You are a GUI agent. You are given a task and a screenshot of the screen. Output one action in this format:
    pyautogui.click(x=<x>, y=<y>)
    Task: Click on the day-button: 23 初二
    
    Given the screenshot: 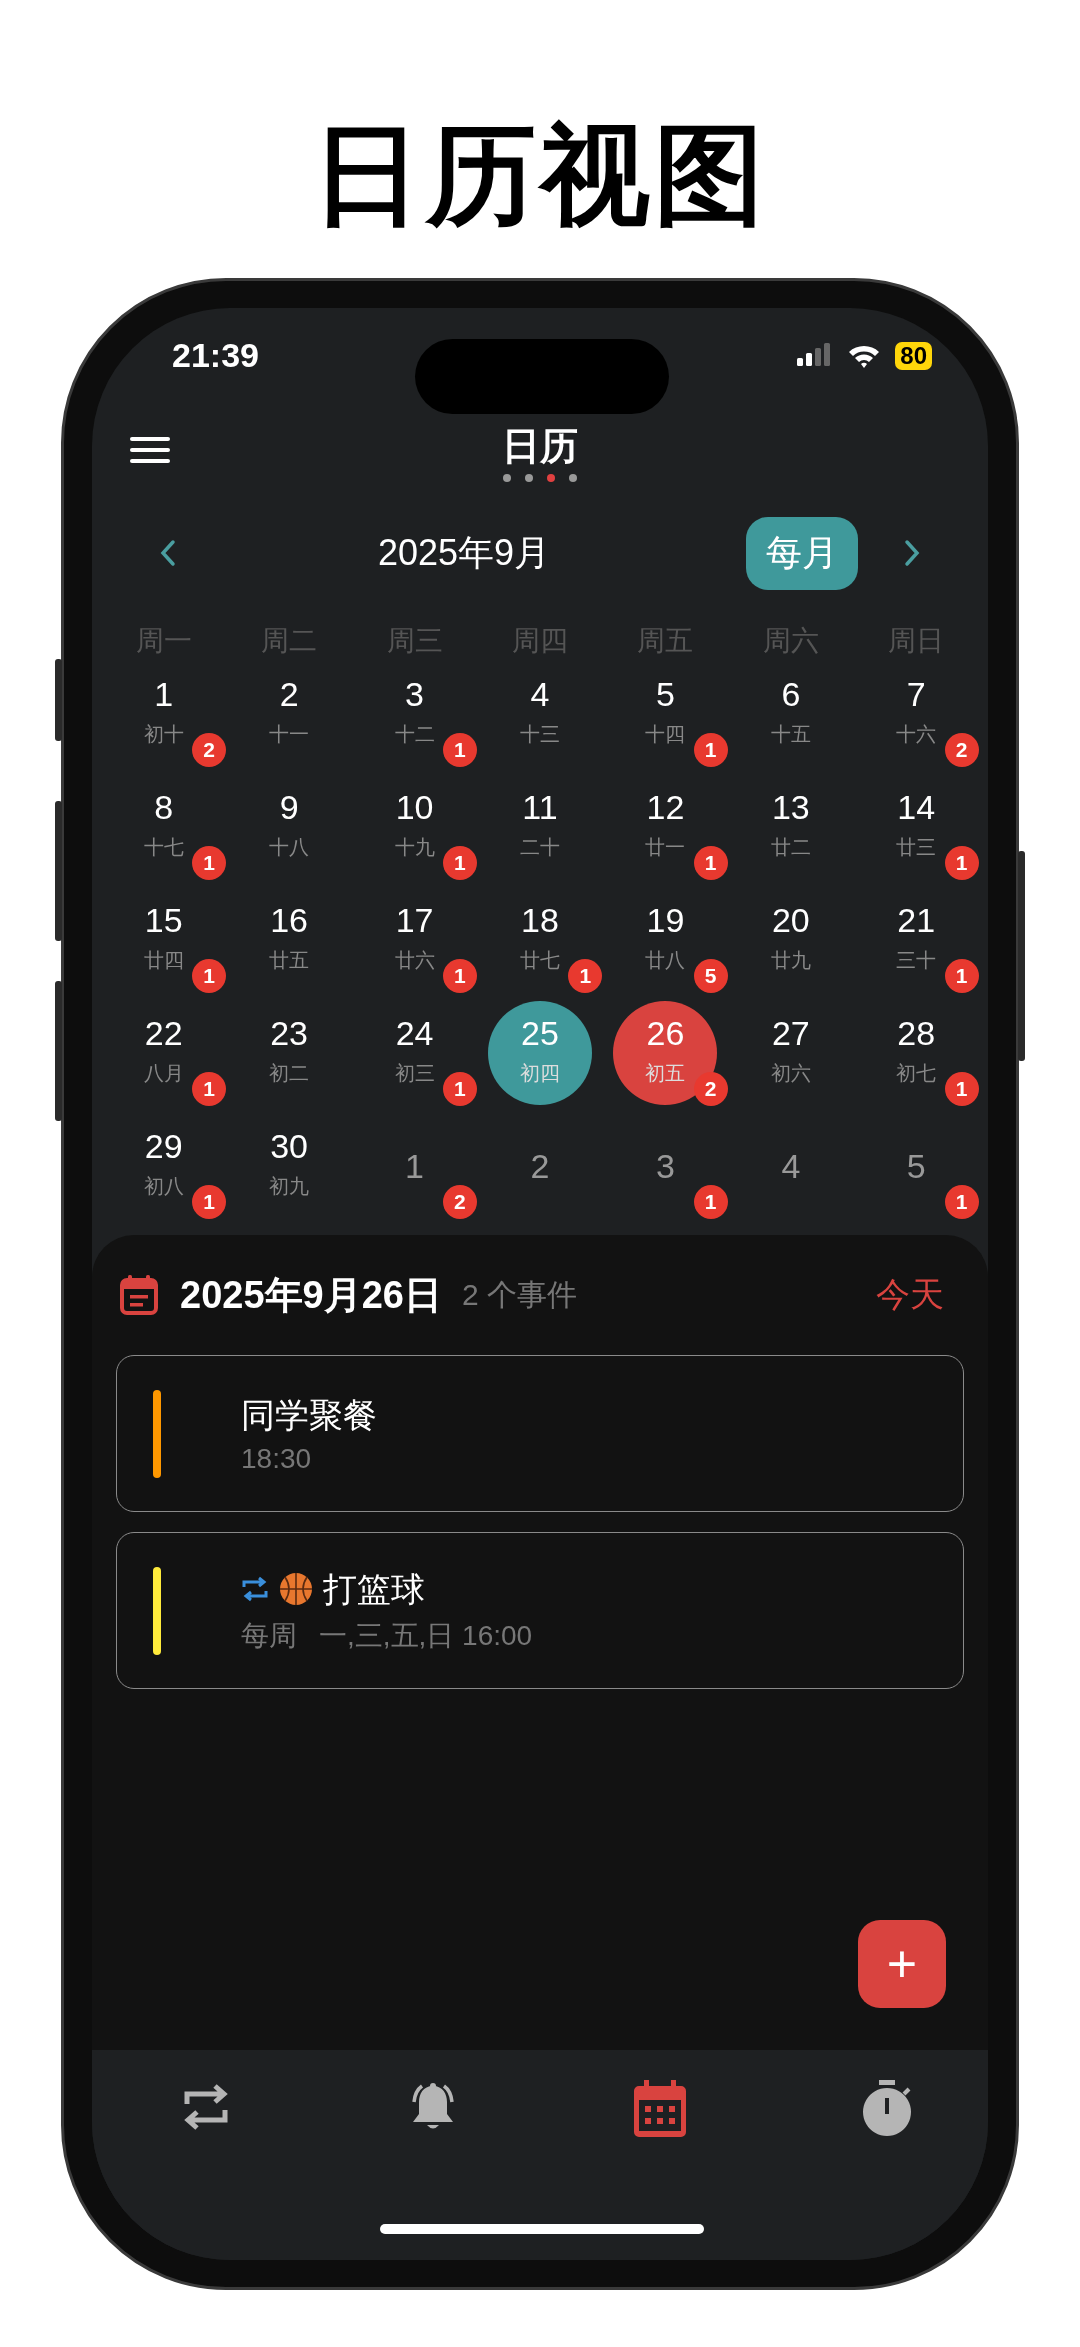 What is the action you would take?
    pyautogui.click(x=289, y=1053)
    